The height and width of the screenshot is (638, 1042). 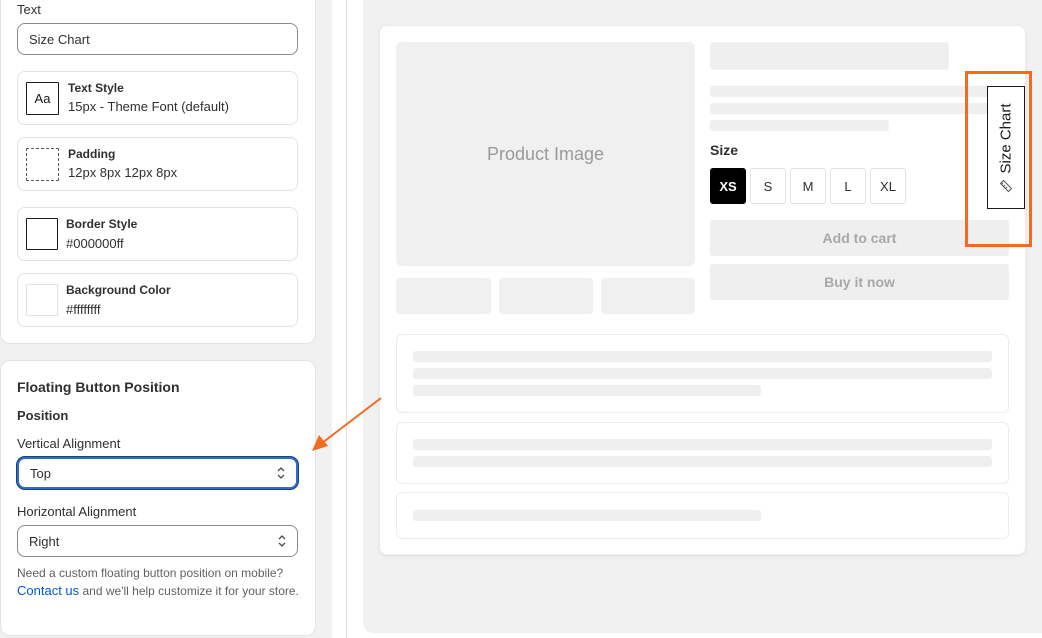 What do you see at coordinates (998, 159) in the screenshot?
I see `highlight-box` at bounding box center [998, 159].